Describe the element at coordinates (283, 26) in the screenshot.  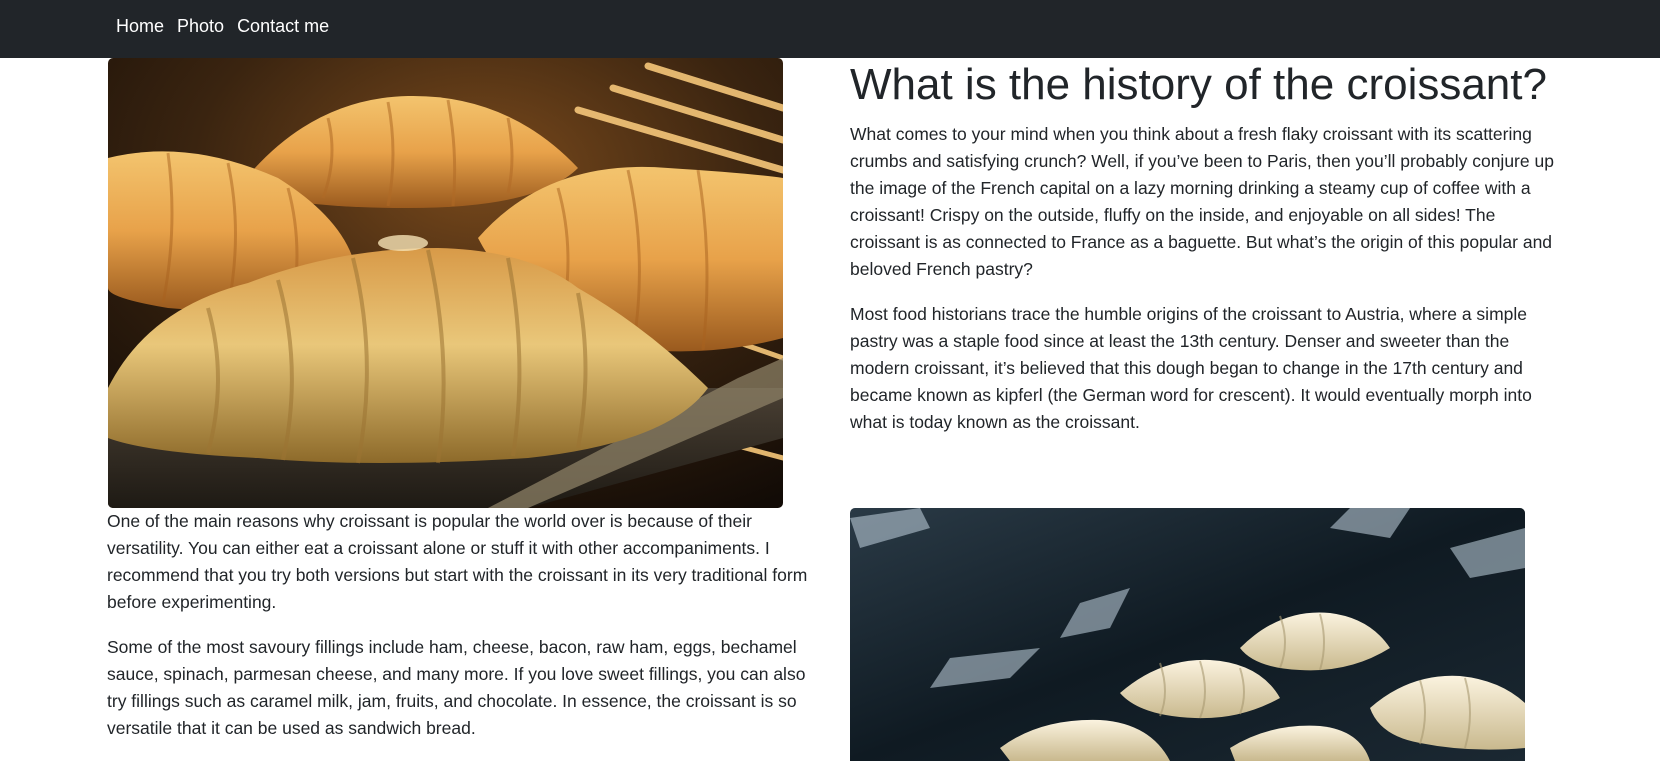
I see `nav-link-contact: Contact me` at that location.